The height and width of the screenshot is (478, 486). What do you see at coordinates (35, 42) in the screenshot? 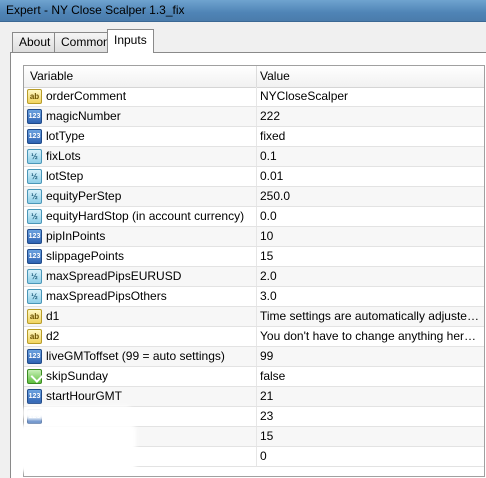
I see `tab-about: About` at bounding box center [35, 42].